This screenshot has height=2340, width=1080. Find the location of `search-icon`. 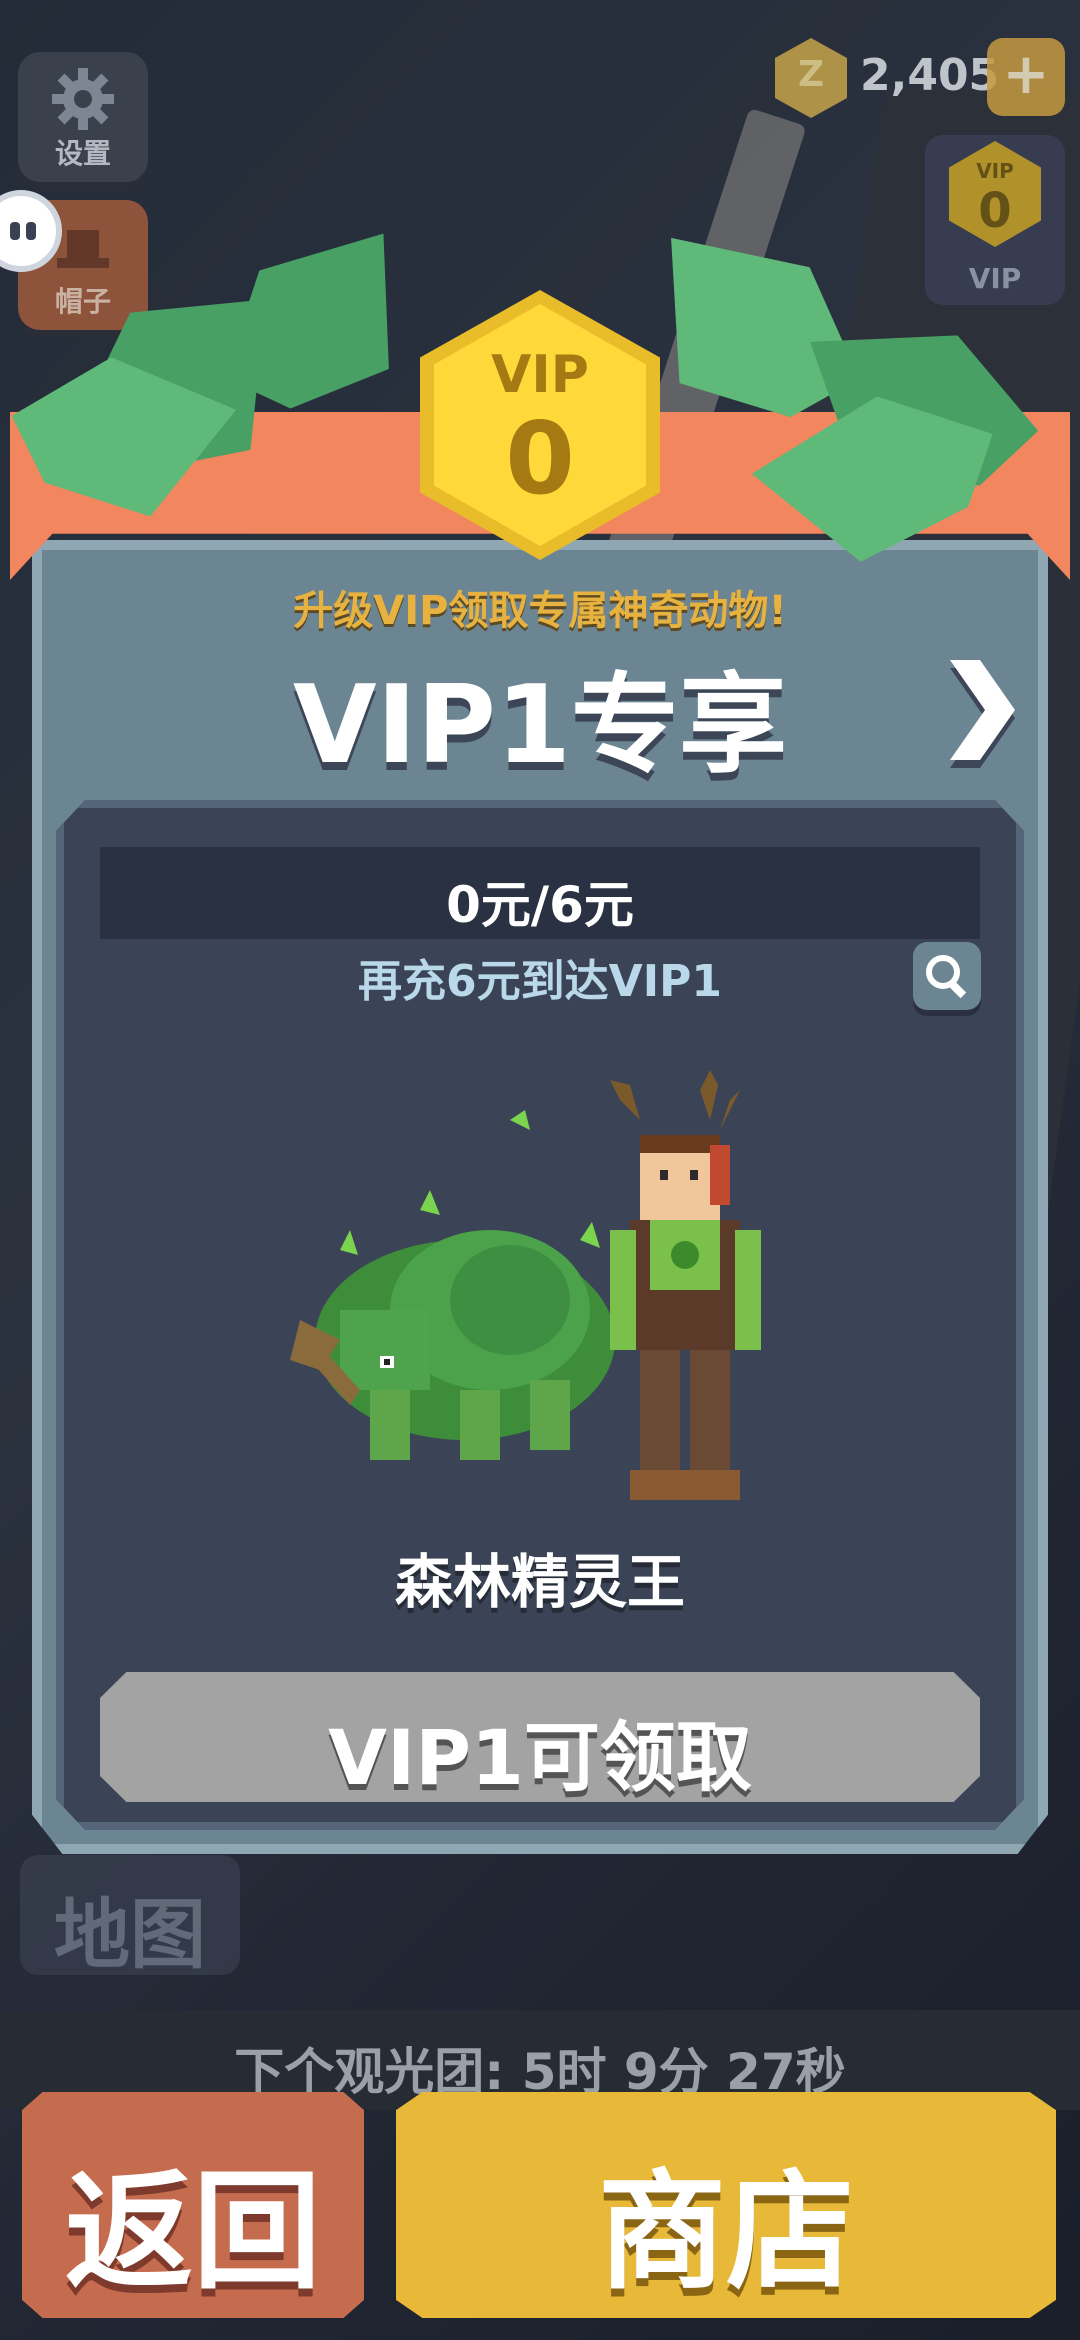

search-icon is located at coordinates (946, 977).